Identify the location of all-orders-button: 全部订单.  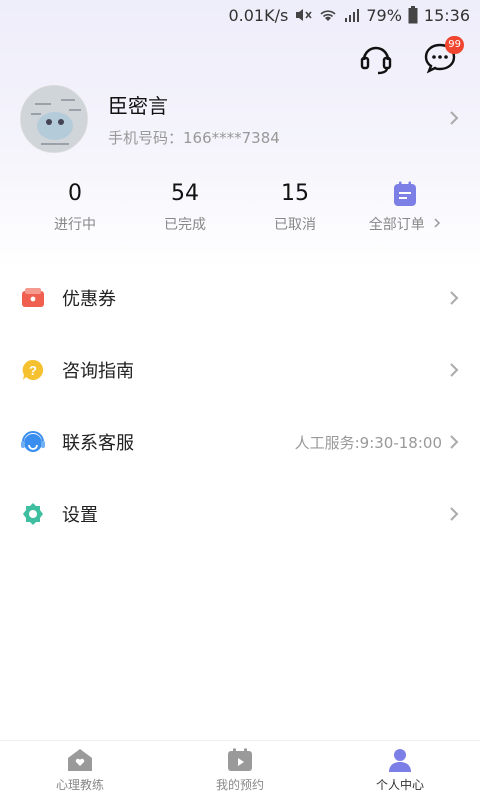
(405, 207).